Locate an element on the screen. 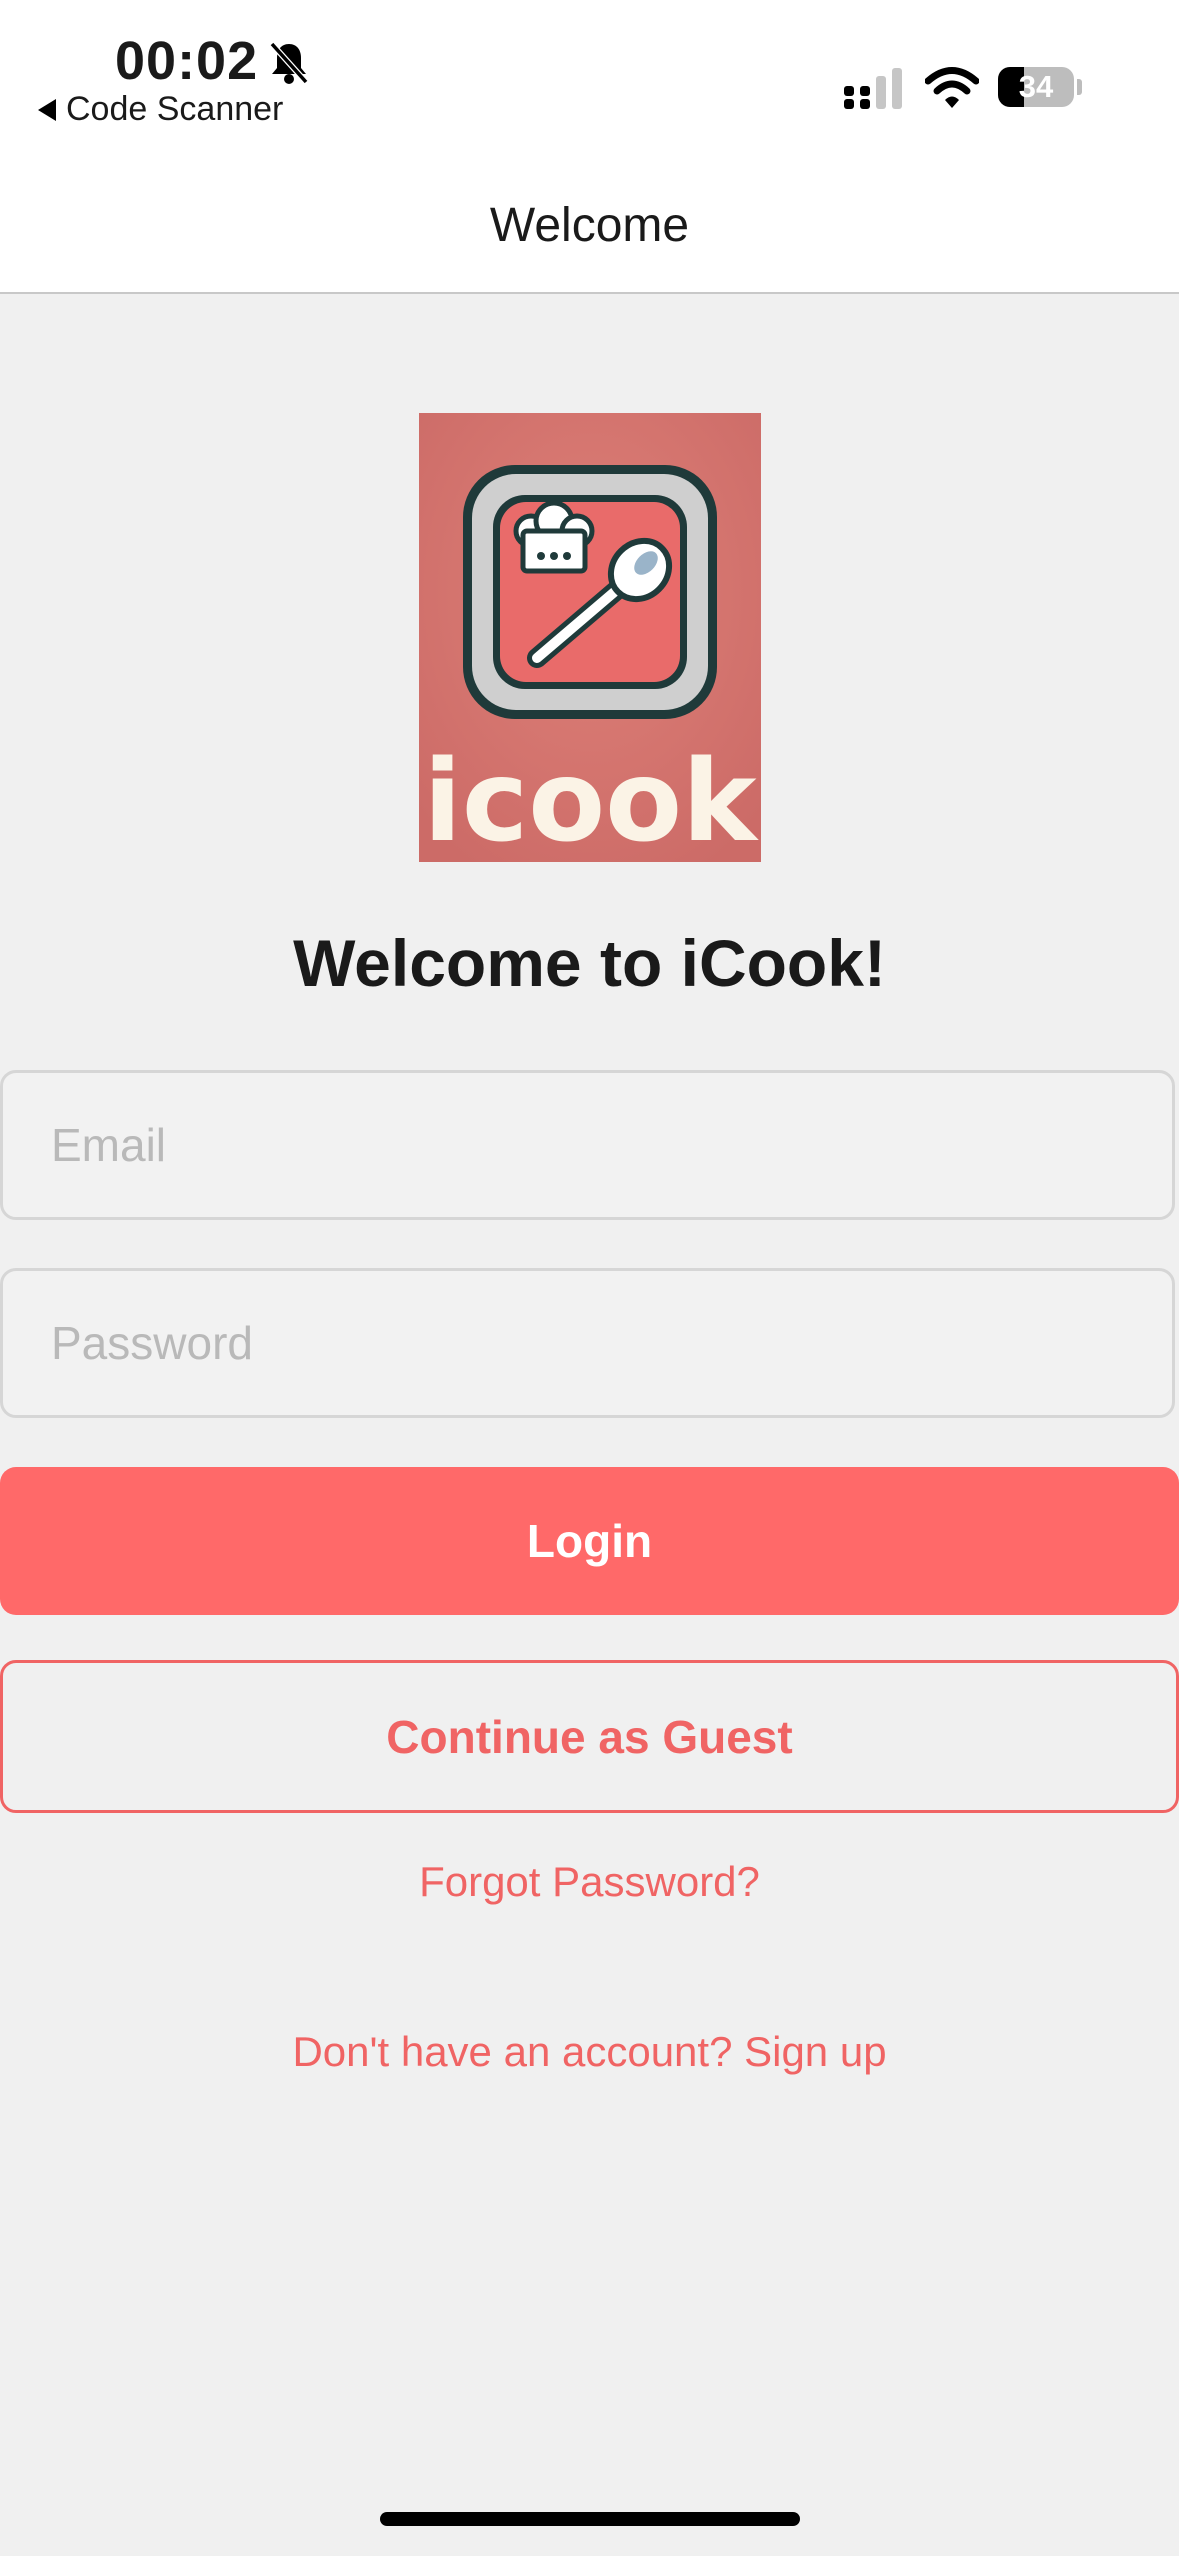 This screenshot has width=1179, height=2556. continue-as-guest-label: Continue as Guest is located at coordinates (589, 1736).